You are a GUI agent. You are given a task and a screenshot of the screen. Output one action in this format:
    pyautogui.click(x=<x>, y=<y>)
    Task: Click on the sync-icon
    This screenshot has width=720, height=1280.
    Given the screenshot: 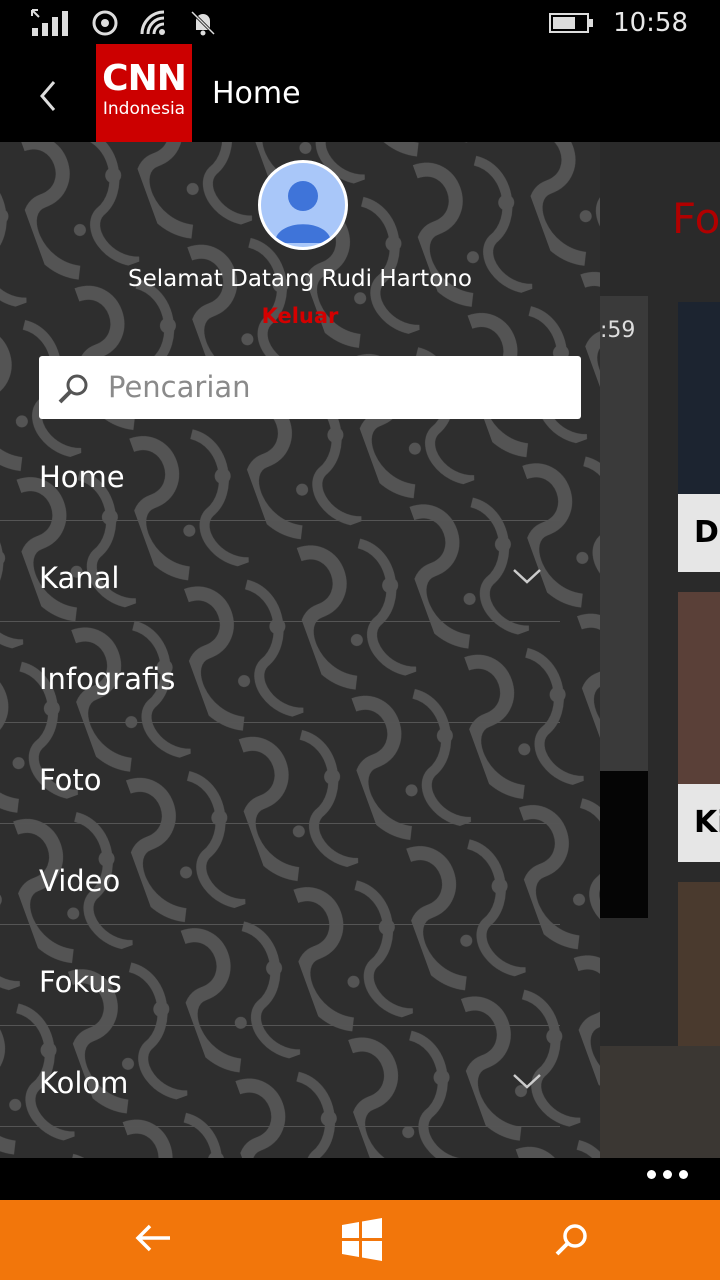 What is the action you would take?
    pyautogui.click(x=105, y=23)
    